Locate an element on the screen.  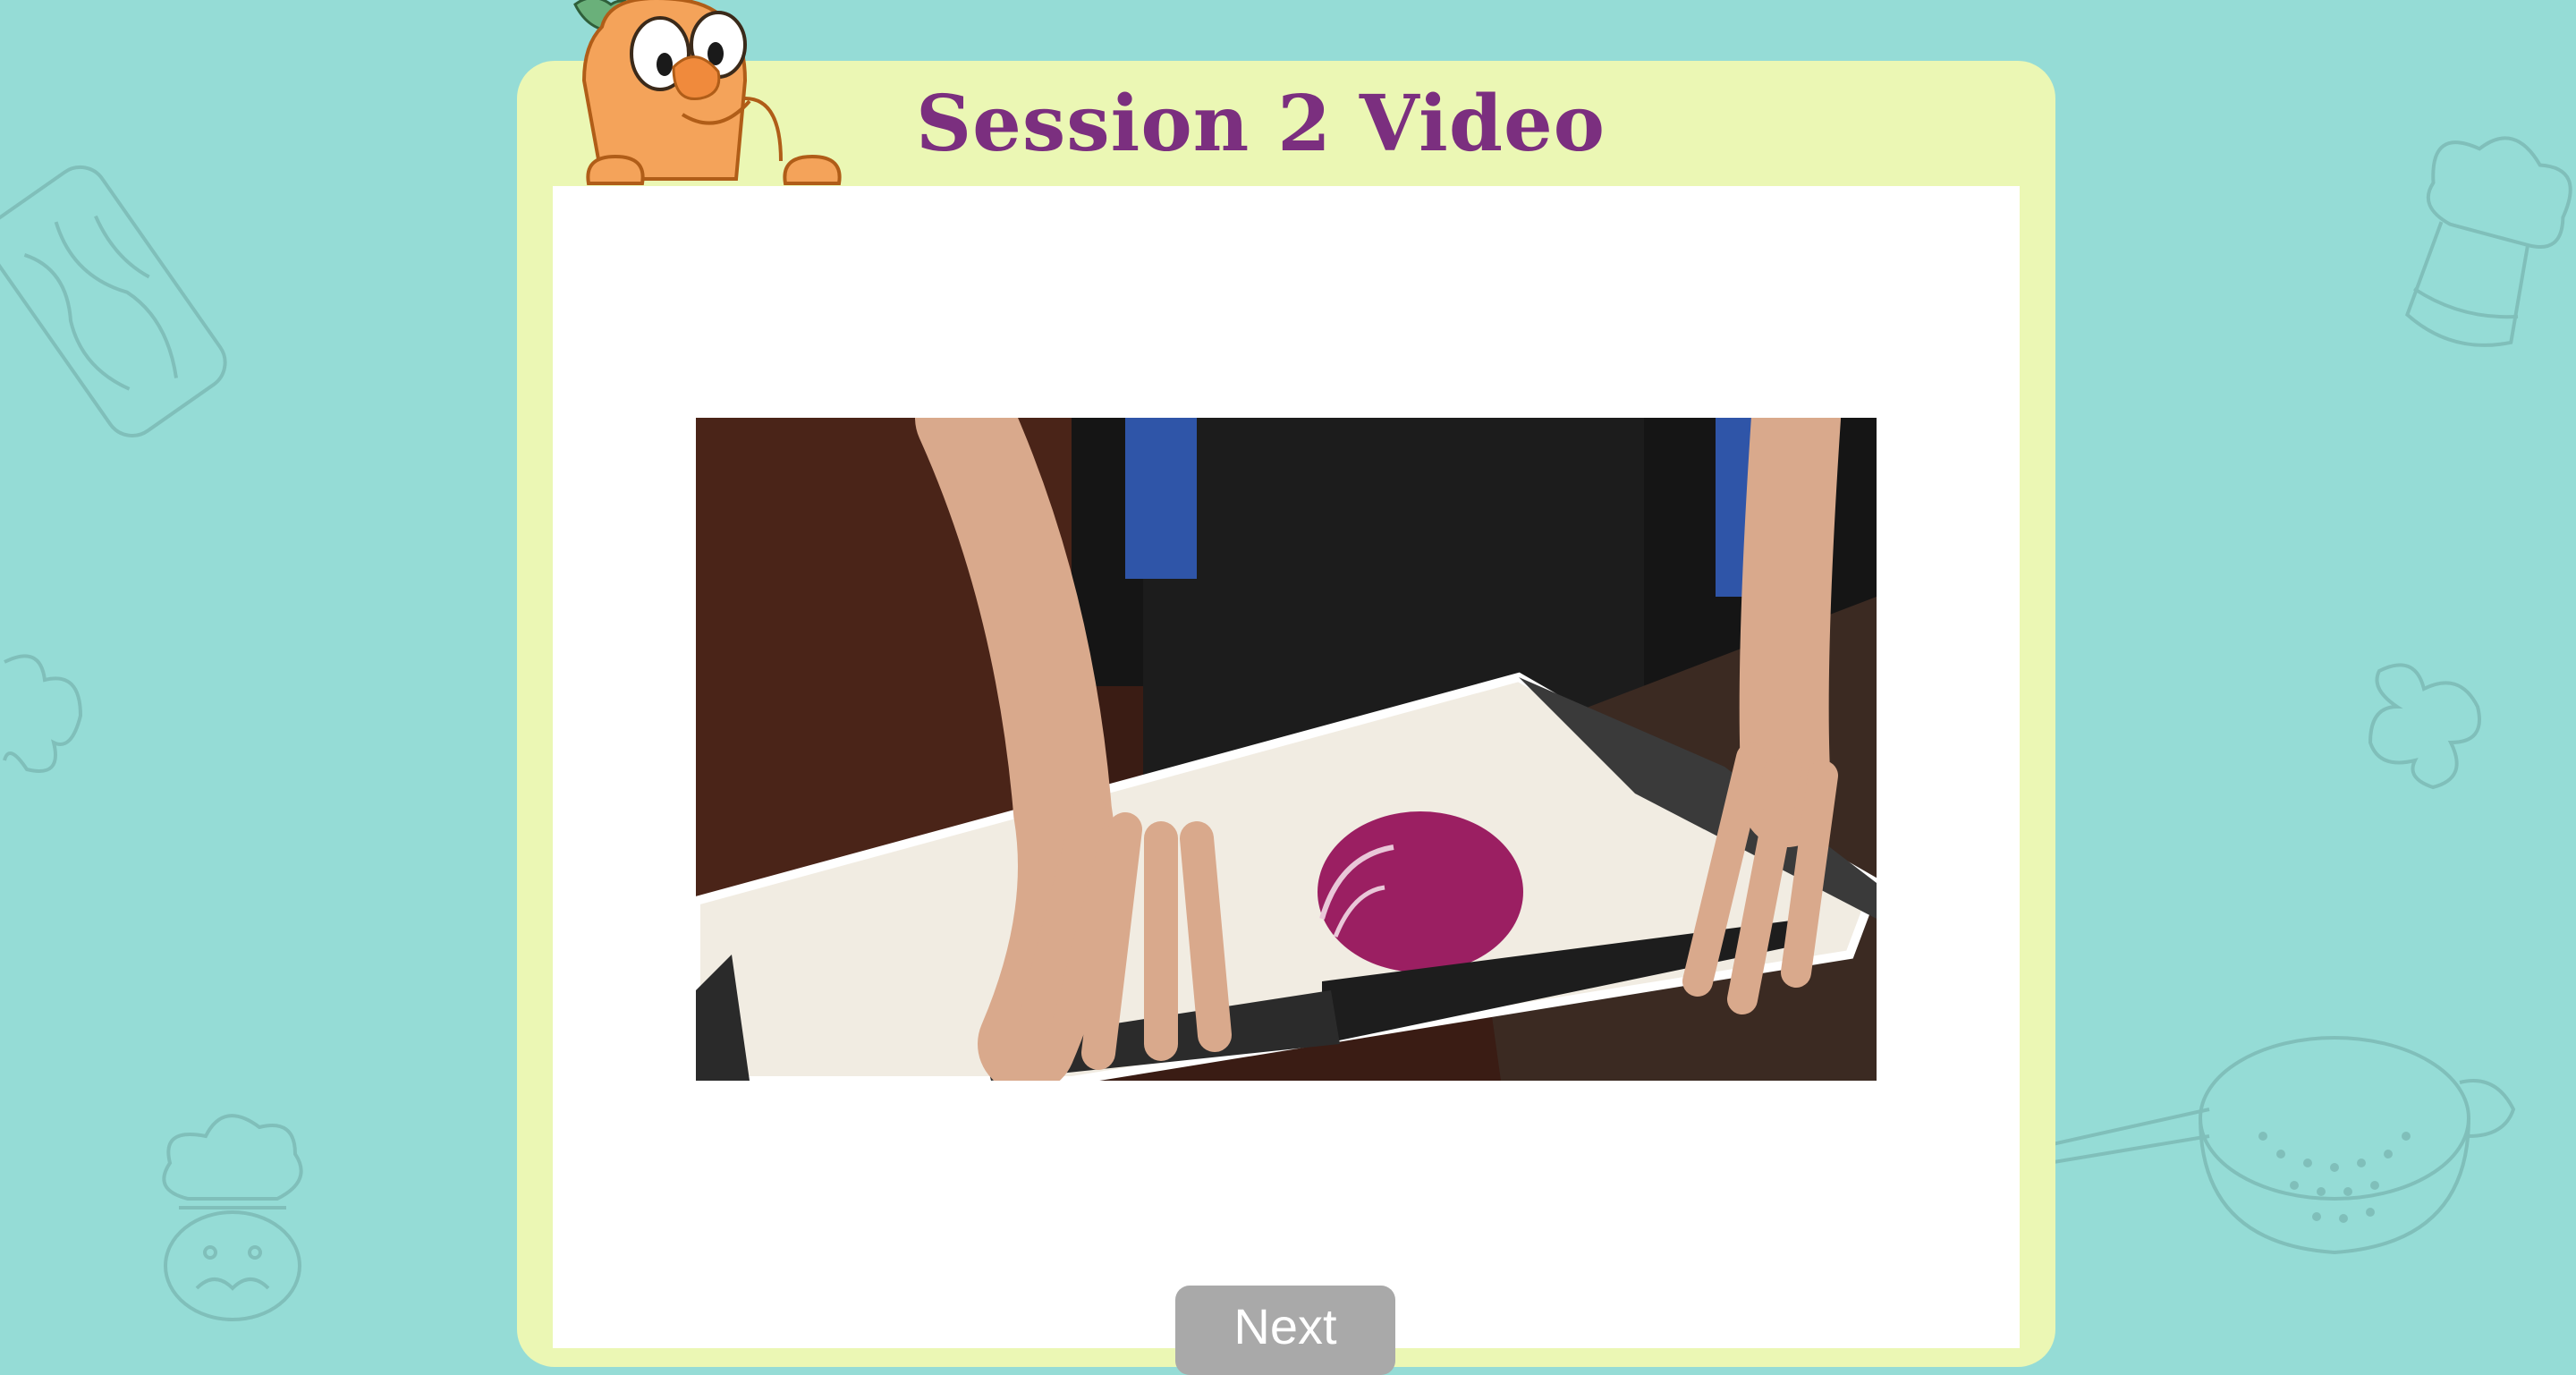
carrot-mascot-icon is located at coordinates (707, 92).